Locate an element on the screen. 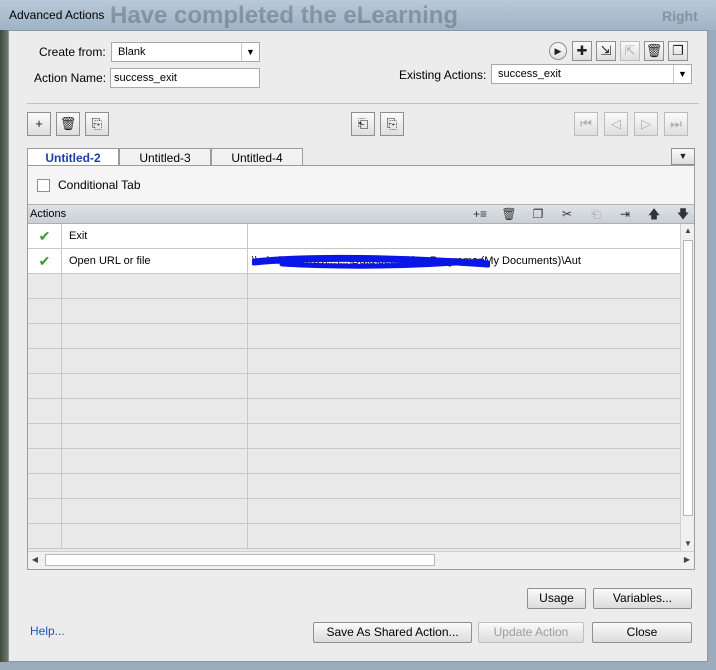 Image resolution: width=716 pixels, height=670 pixels. vertical-scrollbar: ▲ ▼ is located at coordinates (687, 387).